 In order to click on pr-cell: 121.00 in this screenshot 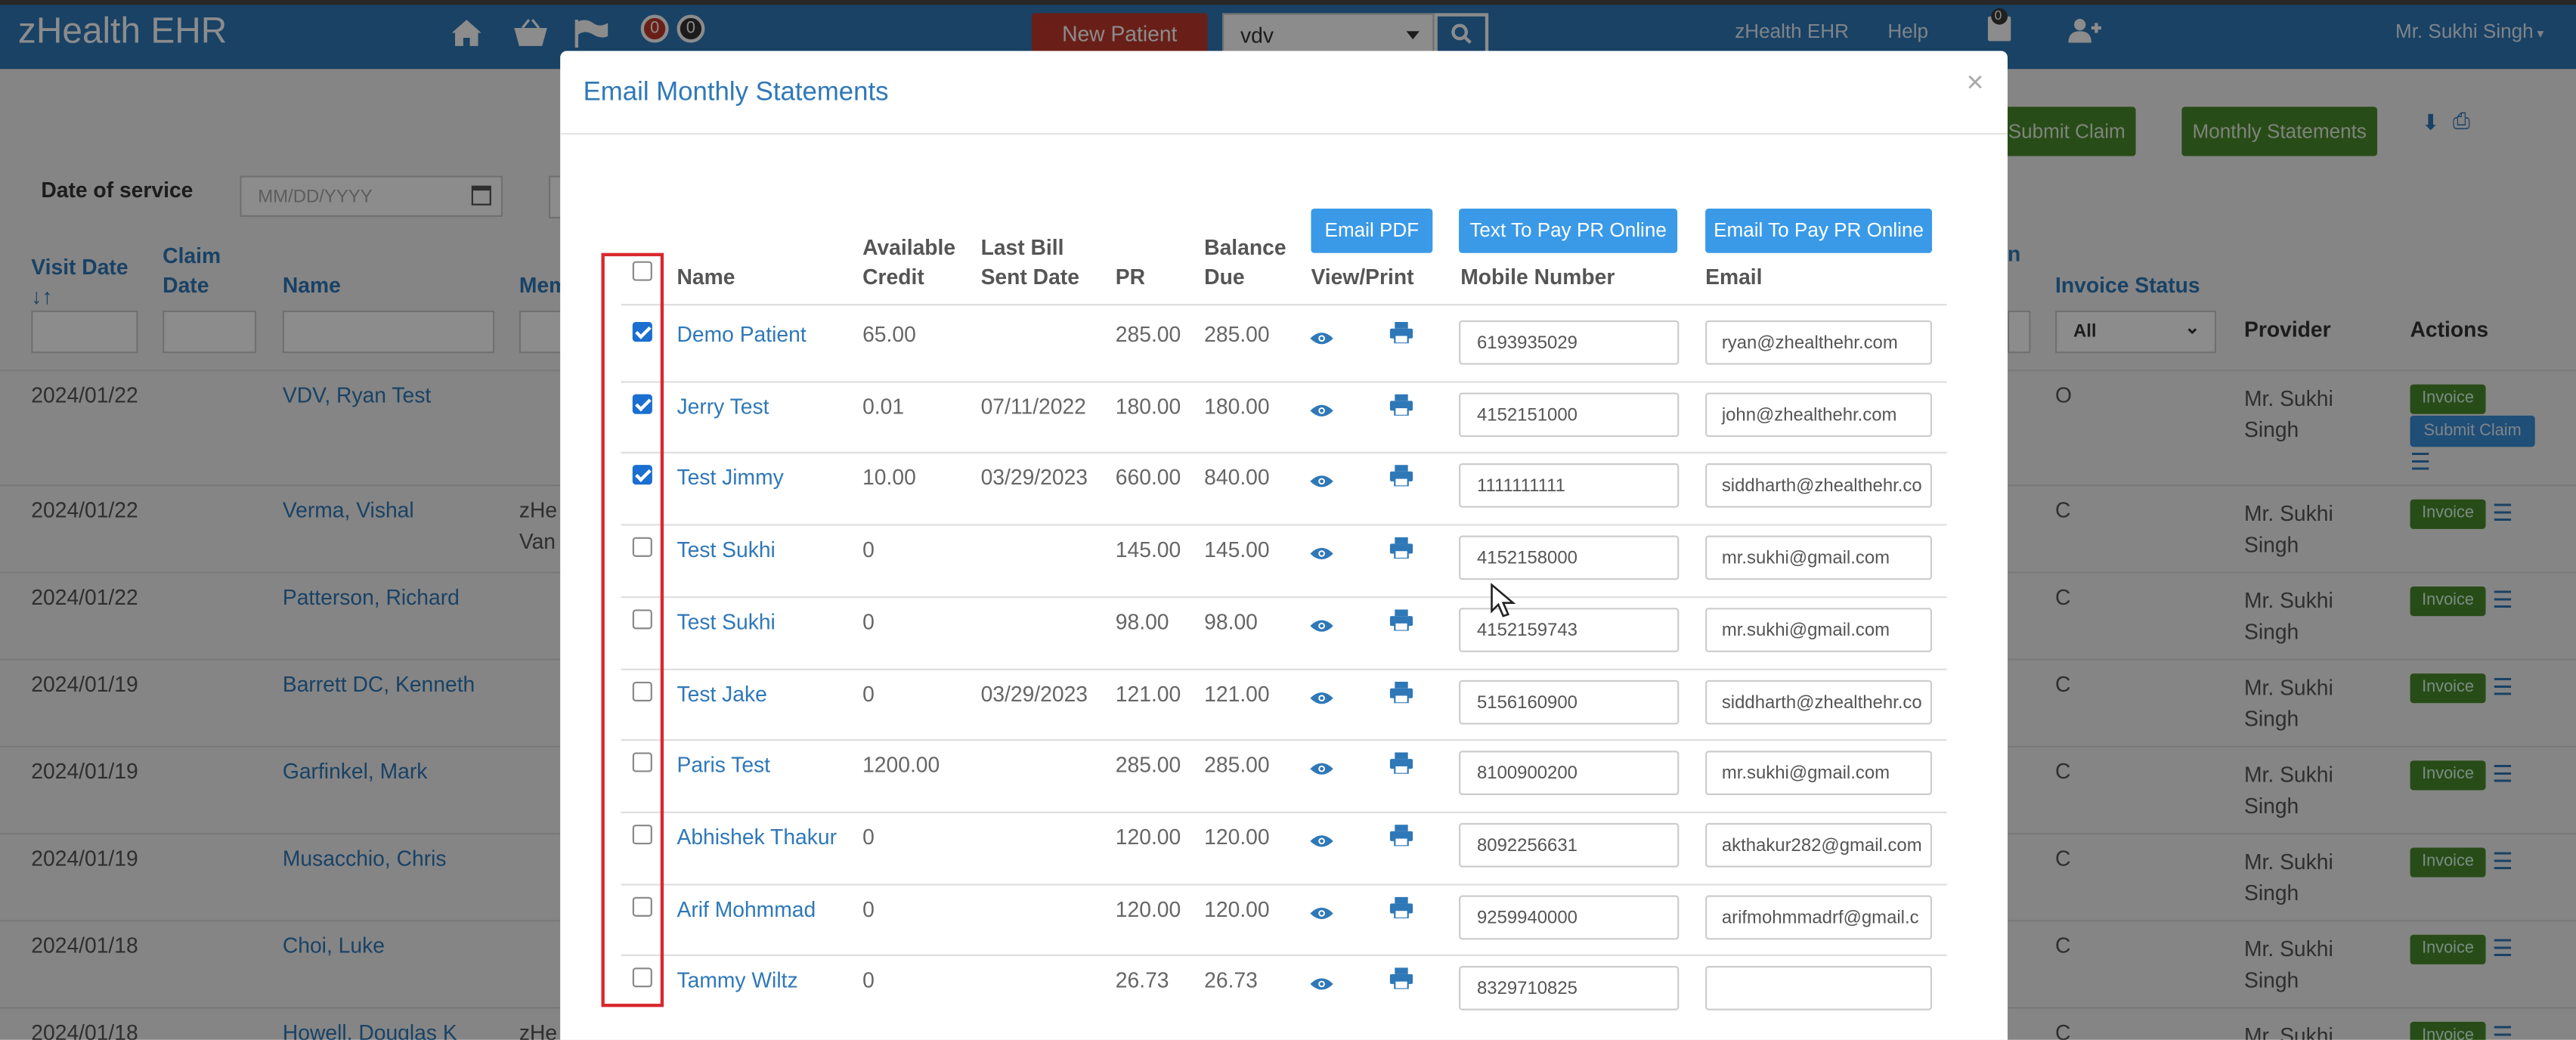, I will do `click(1148, 694)`.